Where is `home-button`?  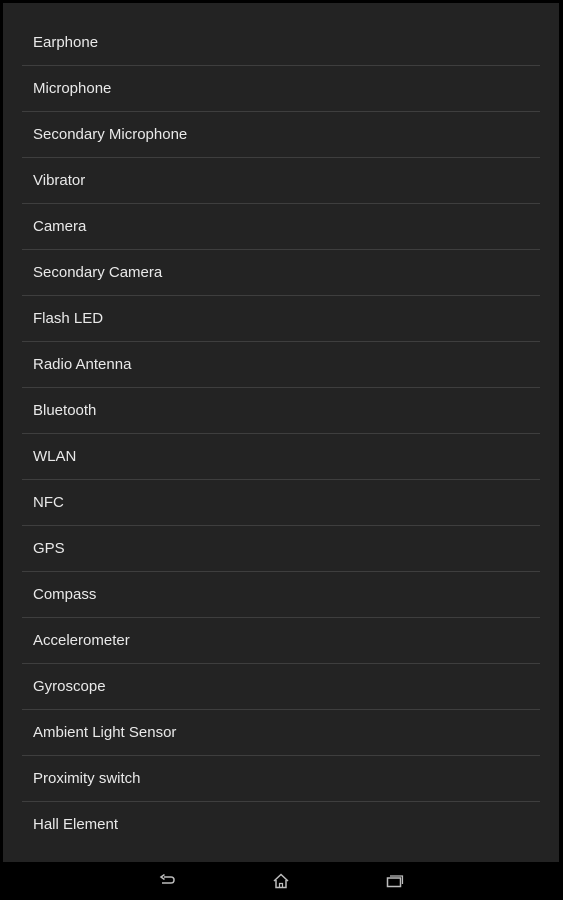 home-button is located at coordinates (281, 881).